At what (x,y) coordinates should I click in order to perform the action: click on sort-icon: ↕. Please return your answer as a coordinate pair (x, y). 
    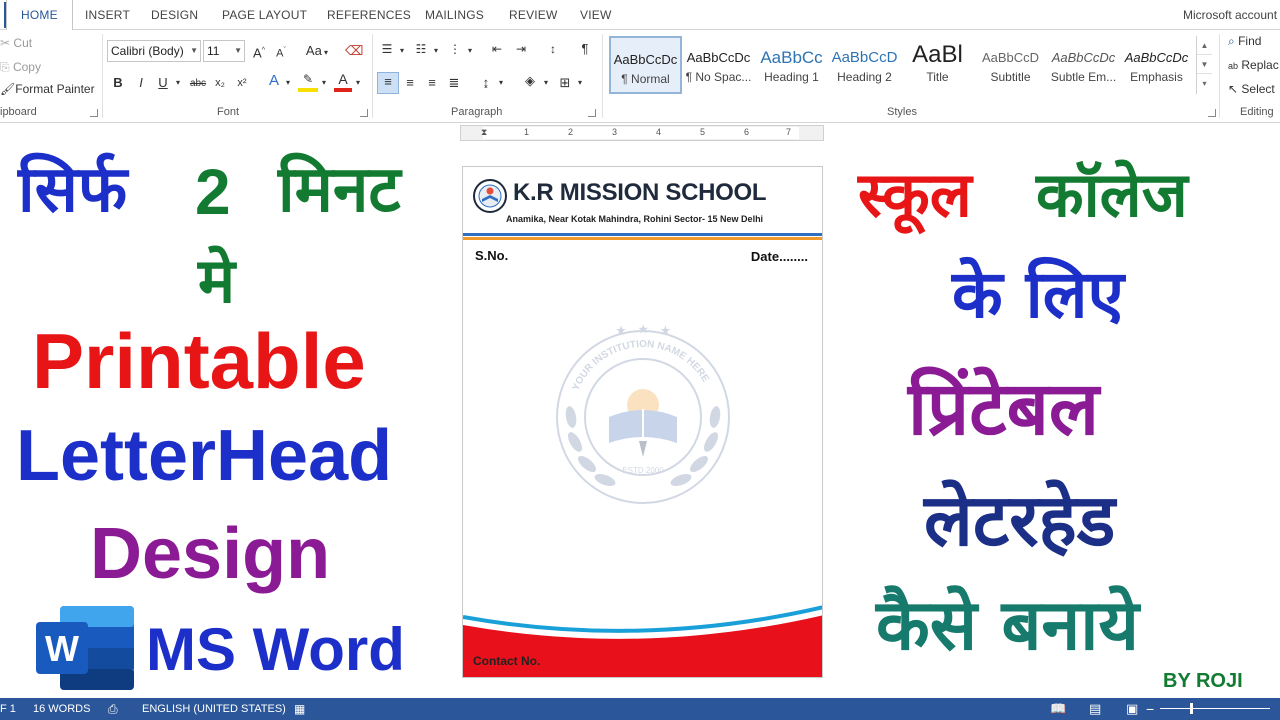
    Looking at the image, I should click on (553, 49).